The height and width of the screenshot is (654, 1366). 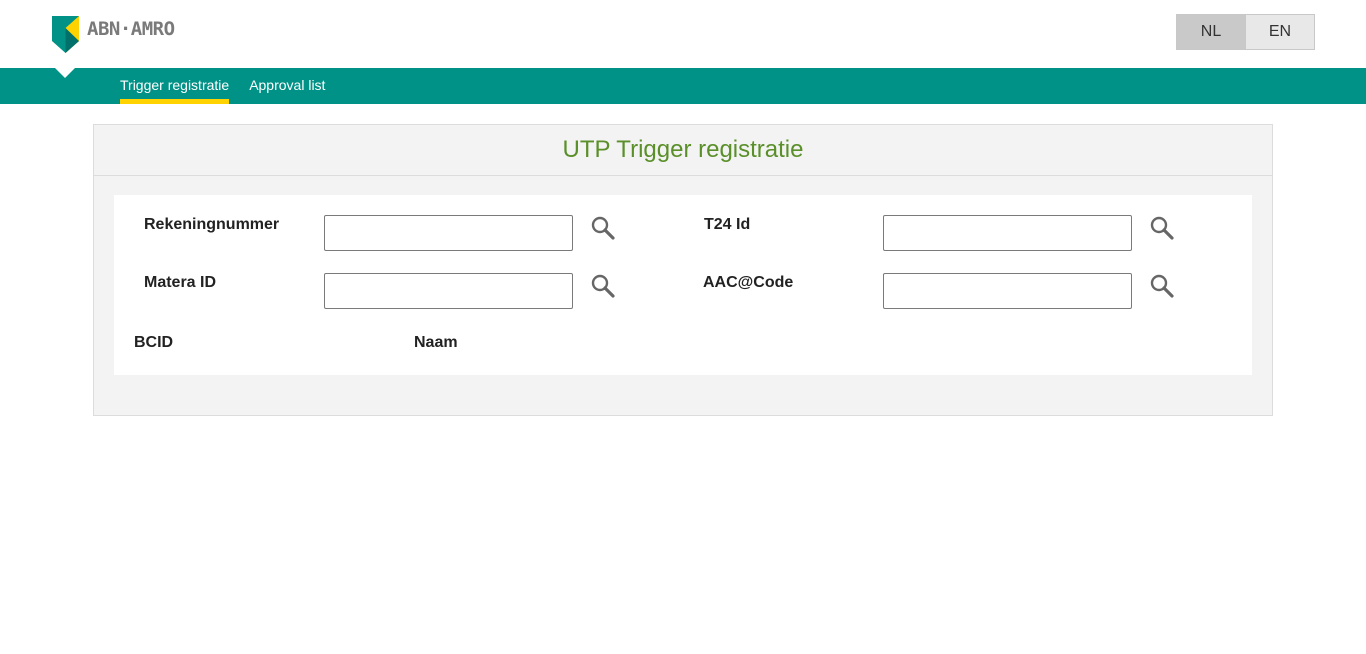 What do you see at coordinates (212, 224) in the screenshot?
I see `rekeningnummer-label: Rekeningnummer` at bounding box center [212, 224].